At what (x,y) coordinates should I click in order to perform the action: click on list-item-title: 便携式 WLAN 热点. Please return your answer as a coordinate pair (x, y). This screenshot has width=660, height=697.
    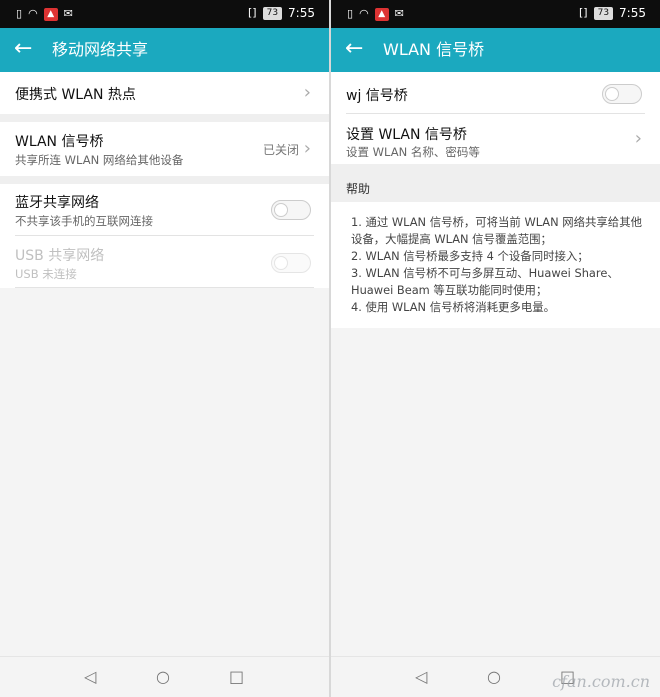
    Looking at the image, I should click on (75, 95).